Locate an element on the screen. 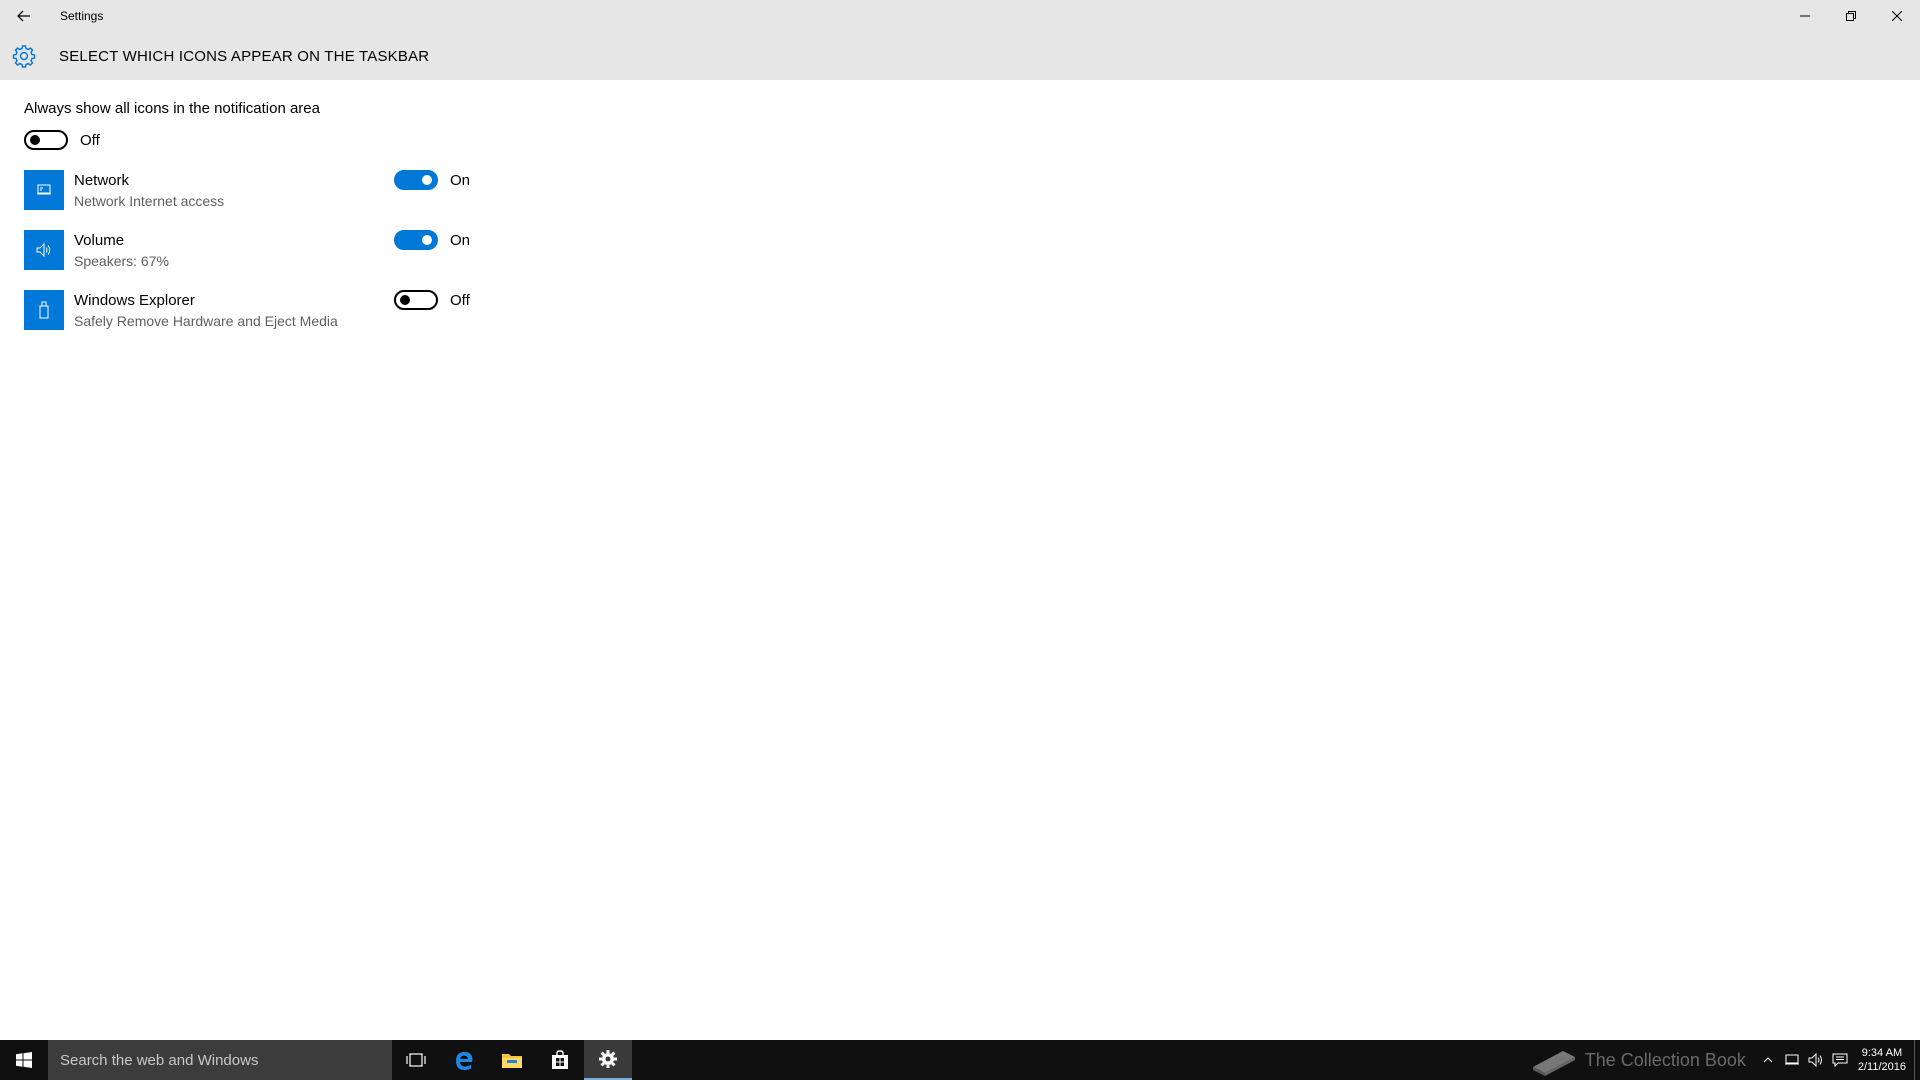 The height and width of the screenshot is (1080, 1920). task-view-icon is located at coordinates (416, 1060).